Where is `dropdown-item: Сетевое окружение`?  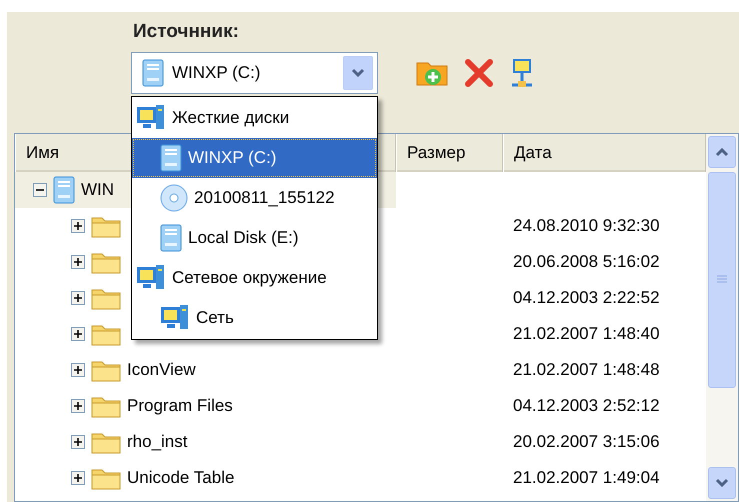 dropdown-item: Сетевое окружение is located at coordinates (254, 278).